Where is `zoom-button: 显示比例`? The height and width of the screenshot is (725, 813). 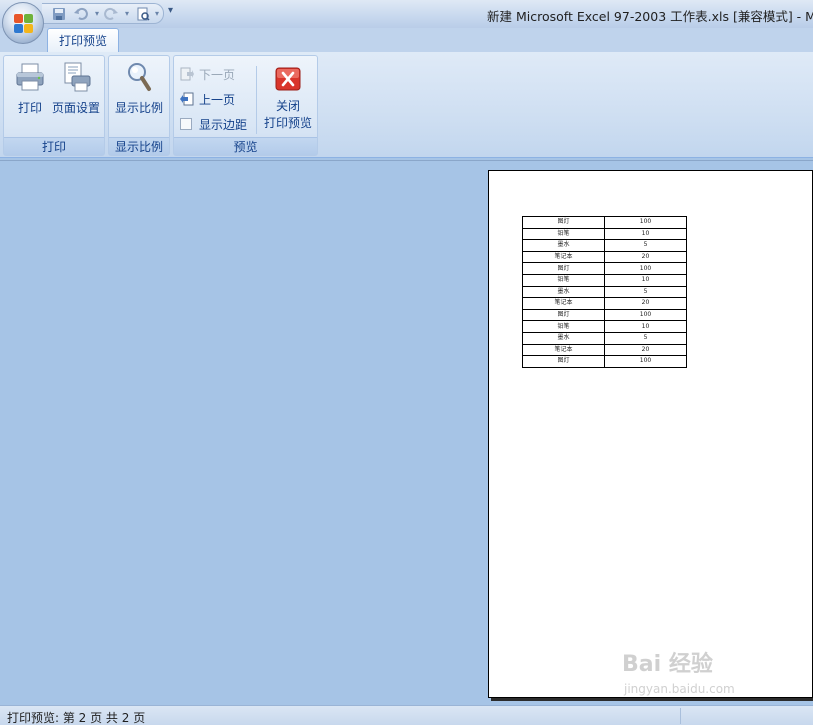 zoom-button: 显示比例 is located at coordinates (139, 89).